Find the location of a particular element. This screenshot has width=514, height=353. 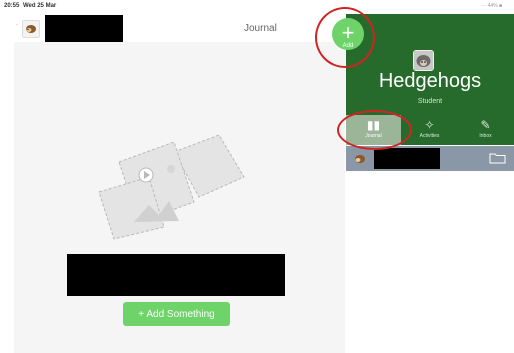

lightbulb-icon: ✧ is located at coordinates (429, 125).